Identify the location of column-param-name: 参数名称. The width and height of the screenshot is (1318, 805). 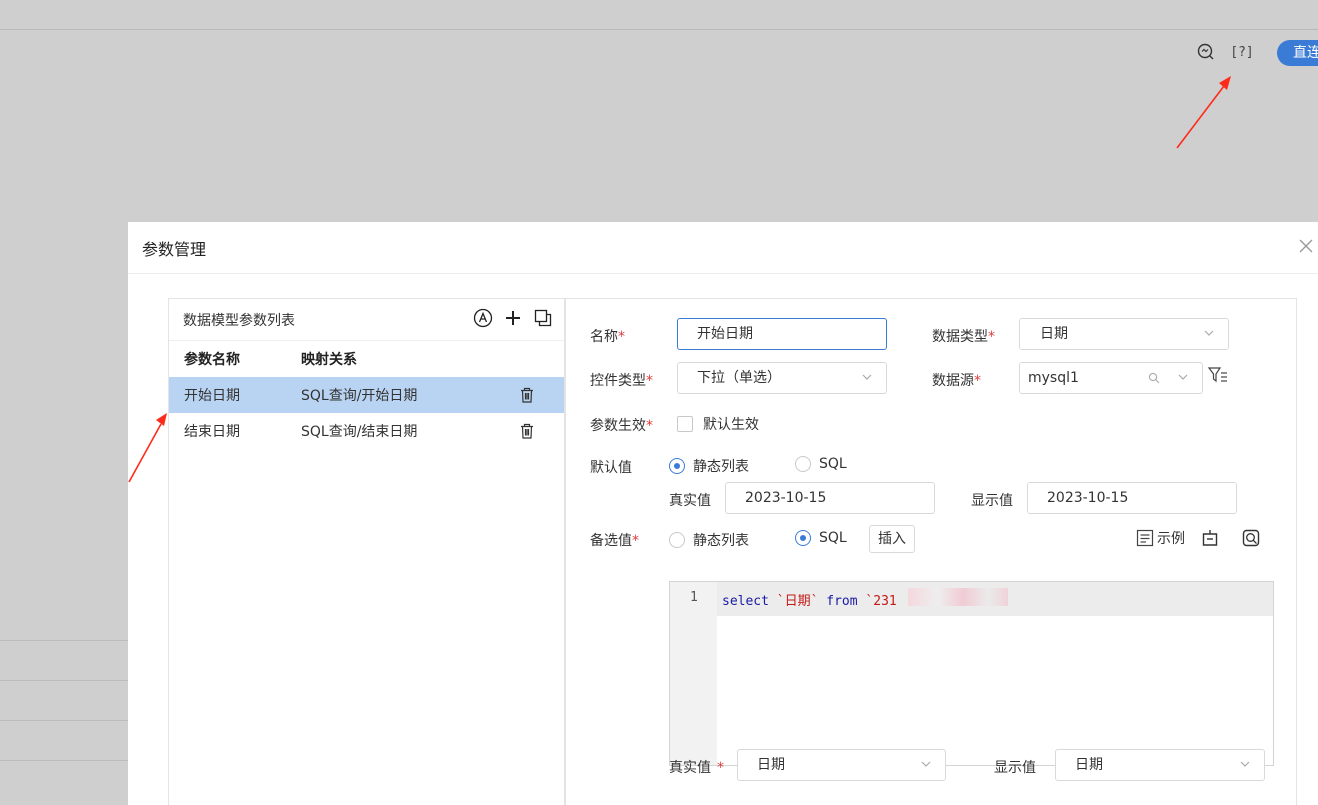
(212, 360).